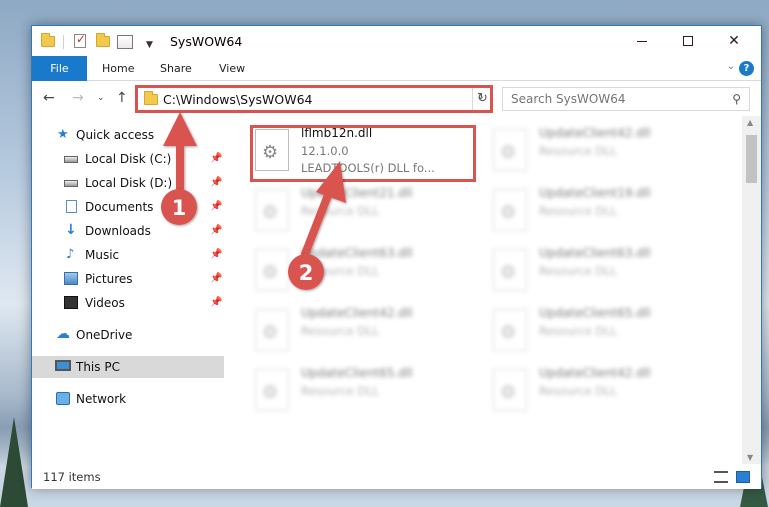 The width and height of the screenshot is (769, 507). Describe the element at coordinates (72, 477) in the screenshot. I see `item-count: 117 items` at that location.